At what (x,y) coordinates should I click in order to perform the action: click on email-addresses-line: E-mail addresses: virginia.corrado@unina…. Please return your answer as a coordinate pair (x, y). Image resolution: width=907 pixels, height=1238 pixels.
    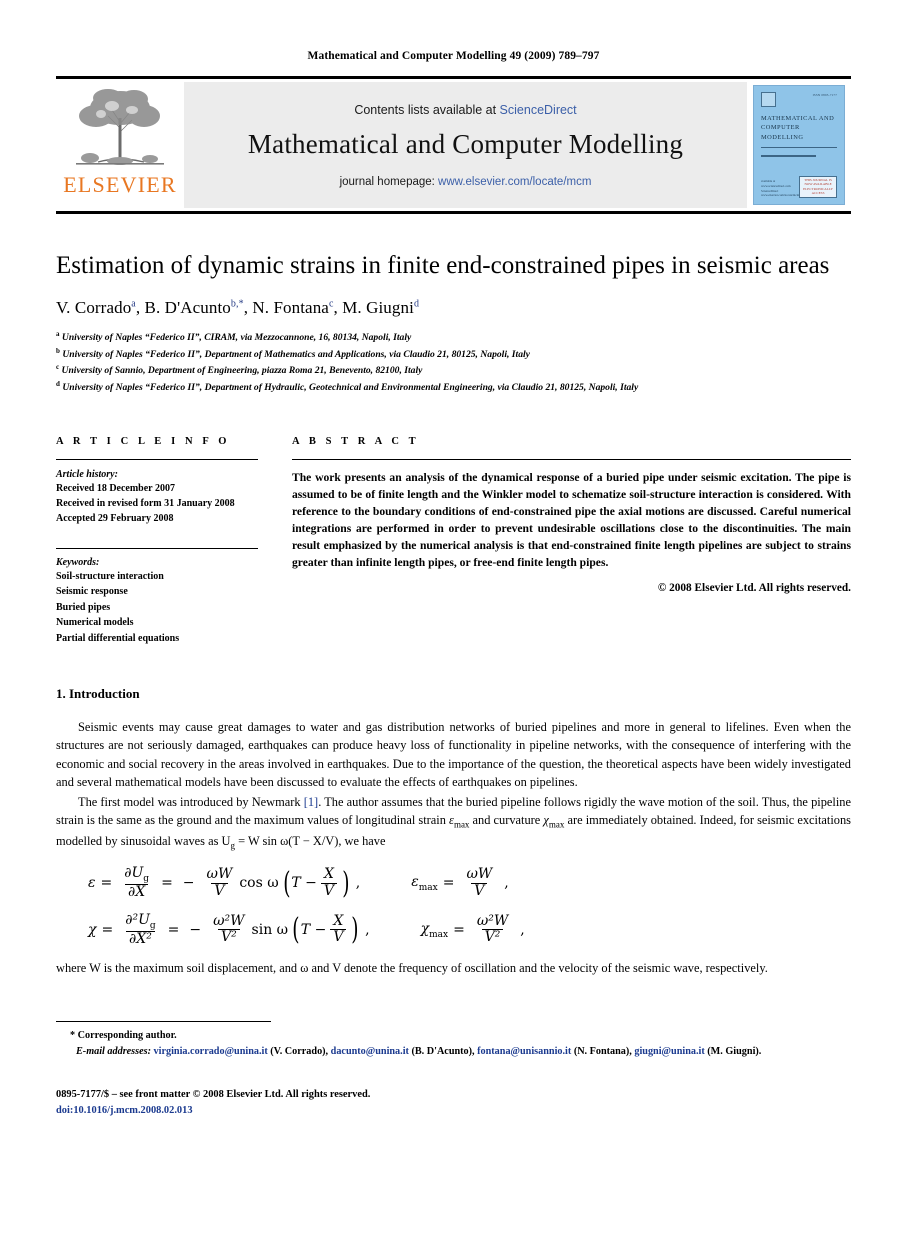
    Looking at the image, I should click on (453, 1052).